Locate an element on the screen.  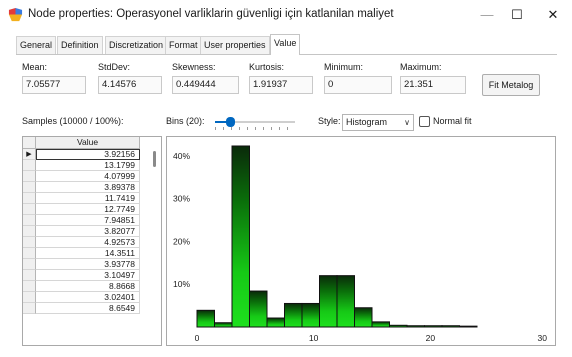
sample-value-cell: 11.7419 is located at coordinates (88, 198).